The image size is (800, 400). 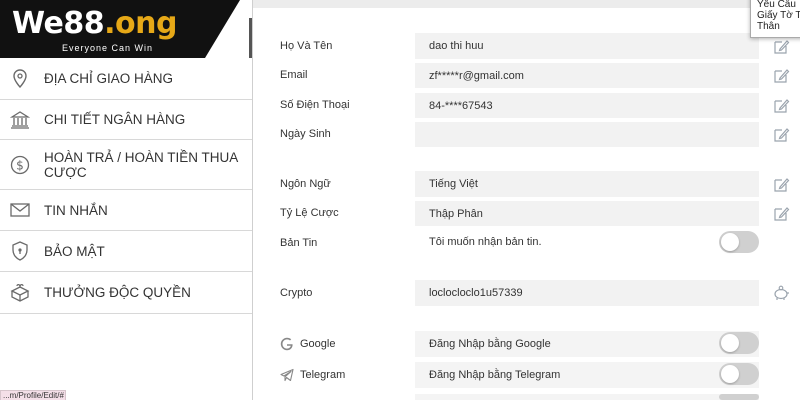 What do you see at coordinates (768, 26) in the screenshot?
I see `tooltip-line-3: Thân` at bounding box center [768, 26].